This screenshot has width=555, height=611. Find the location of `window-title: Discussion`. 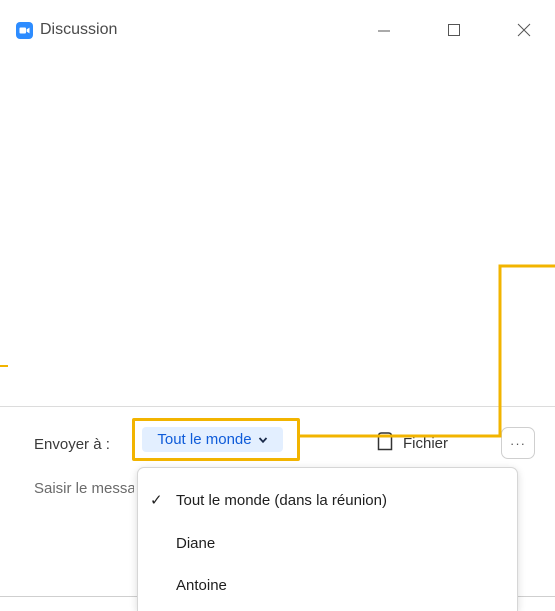

window-title: Discussion is located at coordinates (79, 29).